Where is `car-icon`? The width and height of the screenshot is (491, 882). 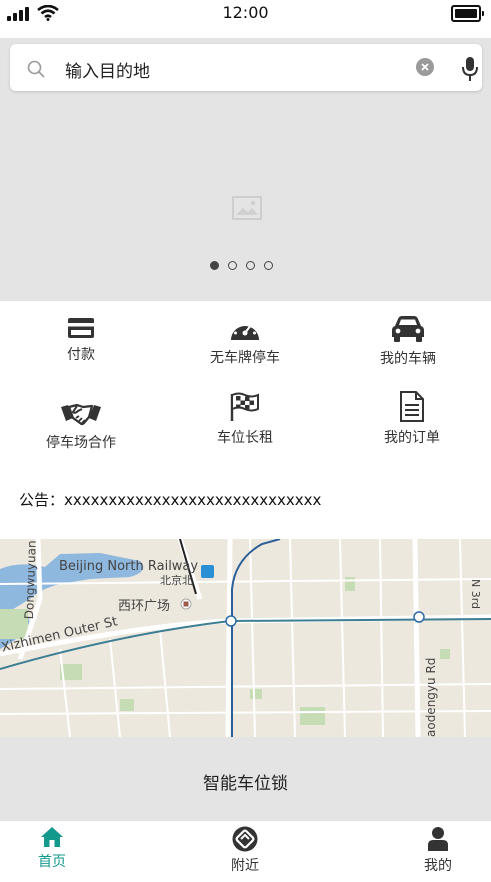 car-icon is located at coordinates (408, 329).